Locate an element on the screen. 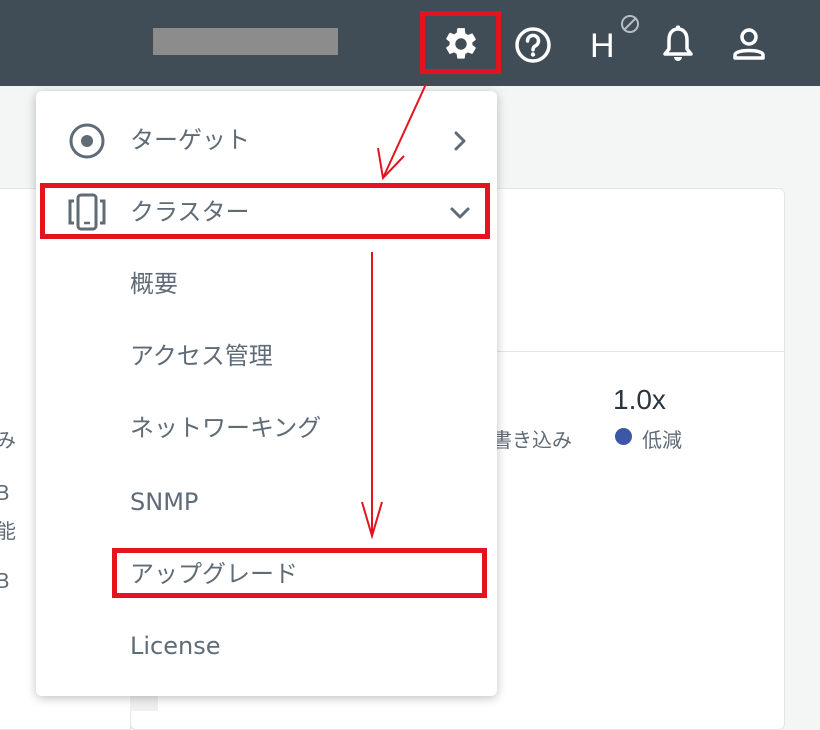 This screenshot has width=820, height=730. top-bar: H is located at coordinates (410, 43).